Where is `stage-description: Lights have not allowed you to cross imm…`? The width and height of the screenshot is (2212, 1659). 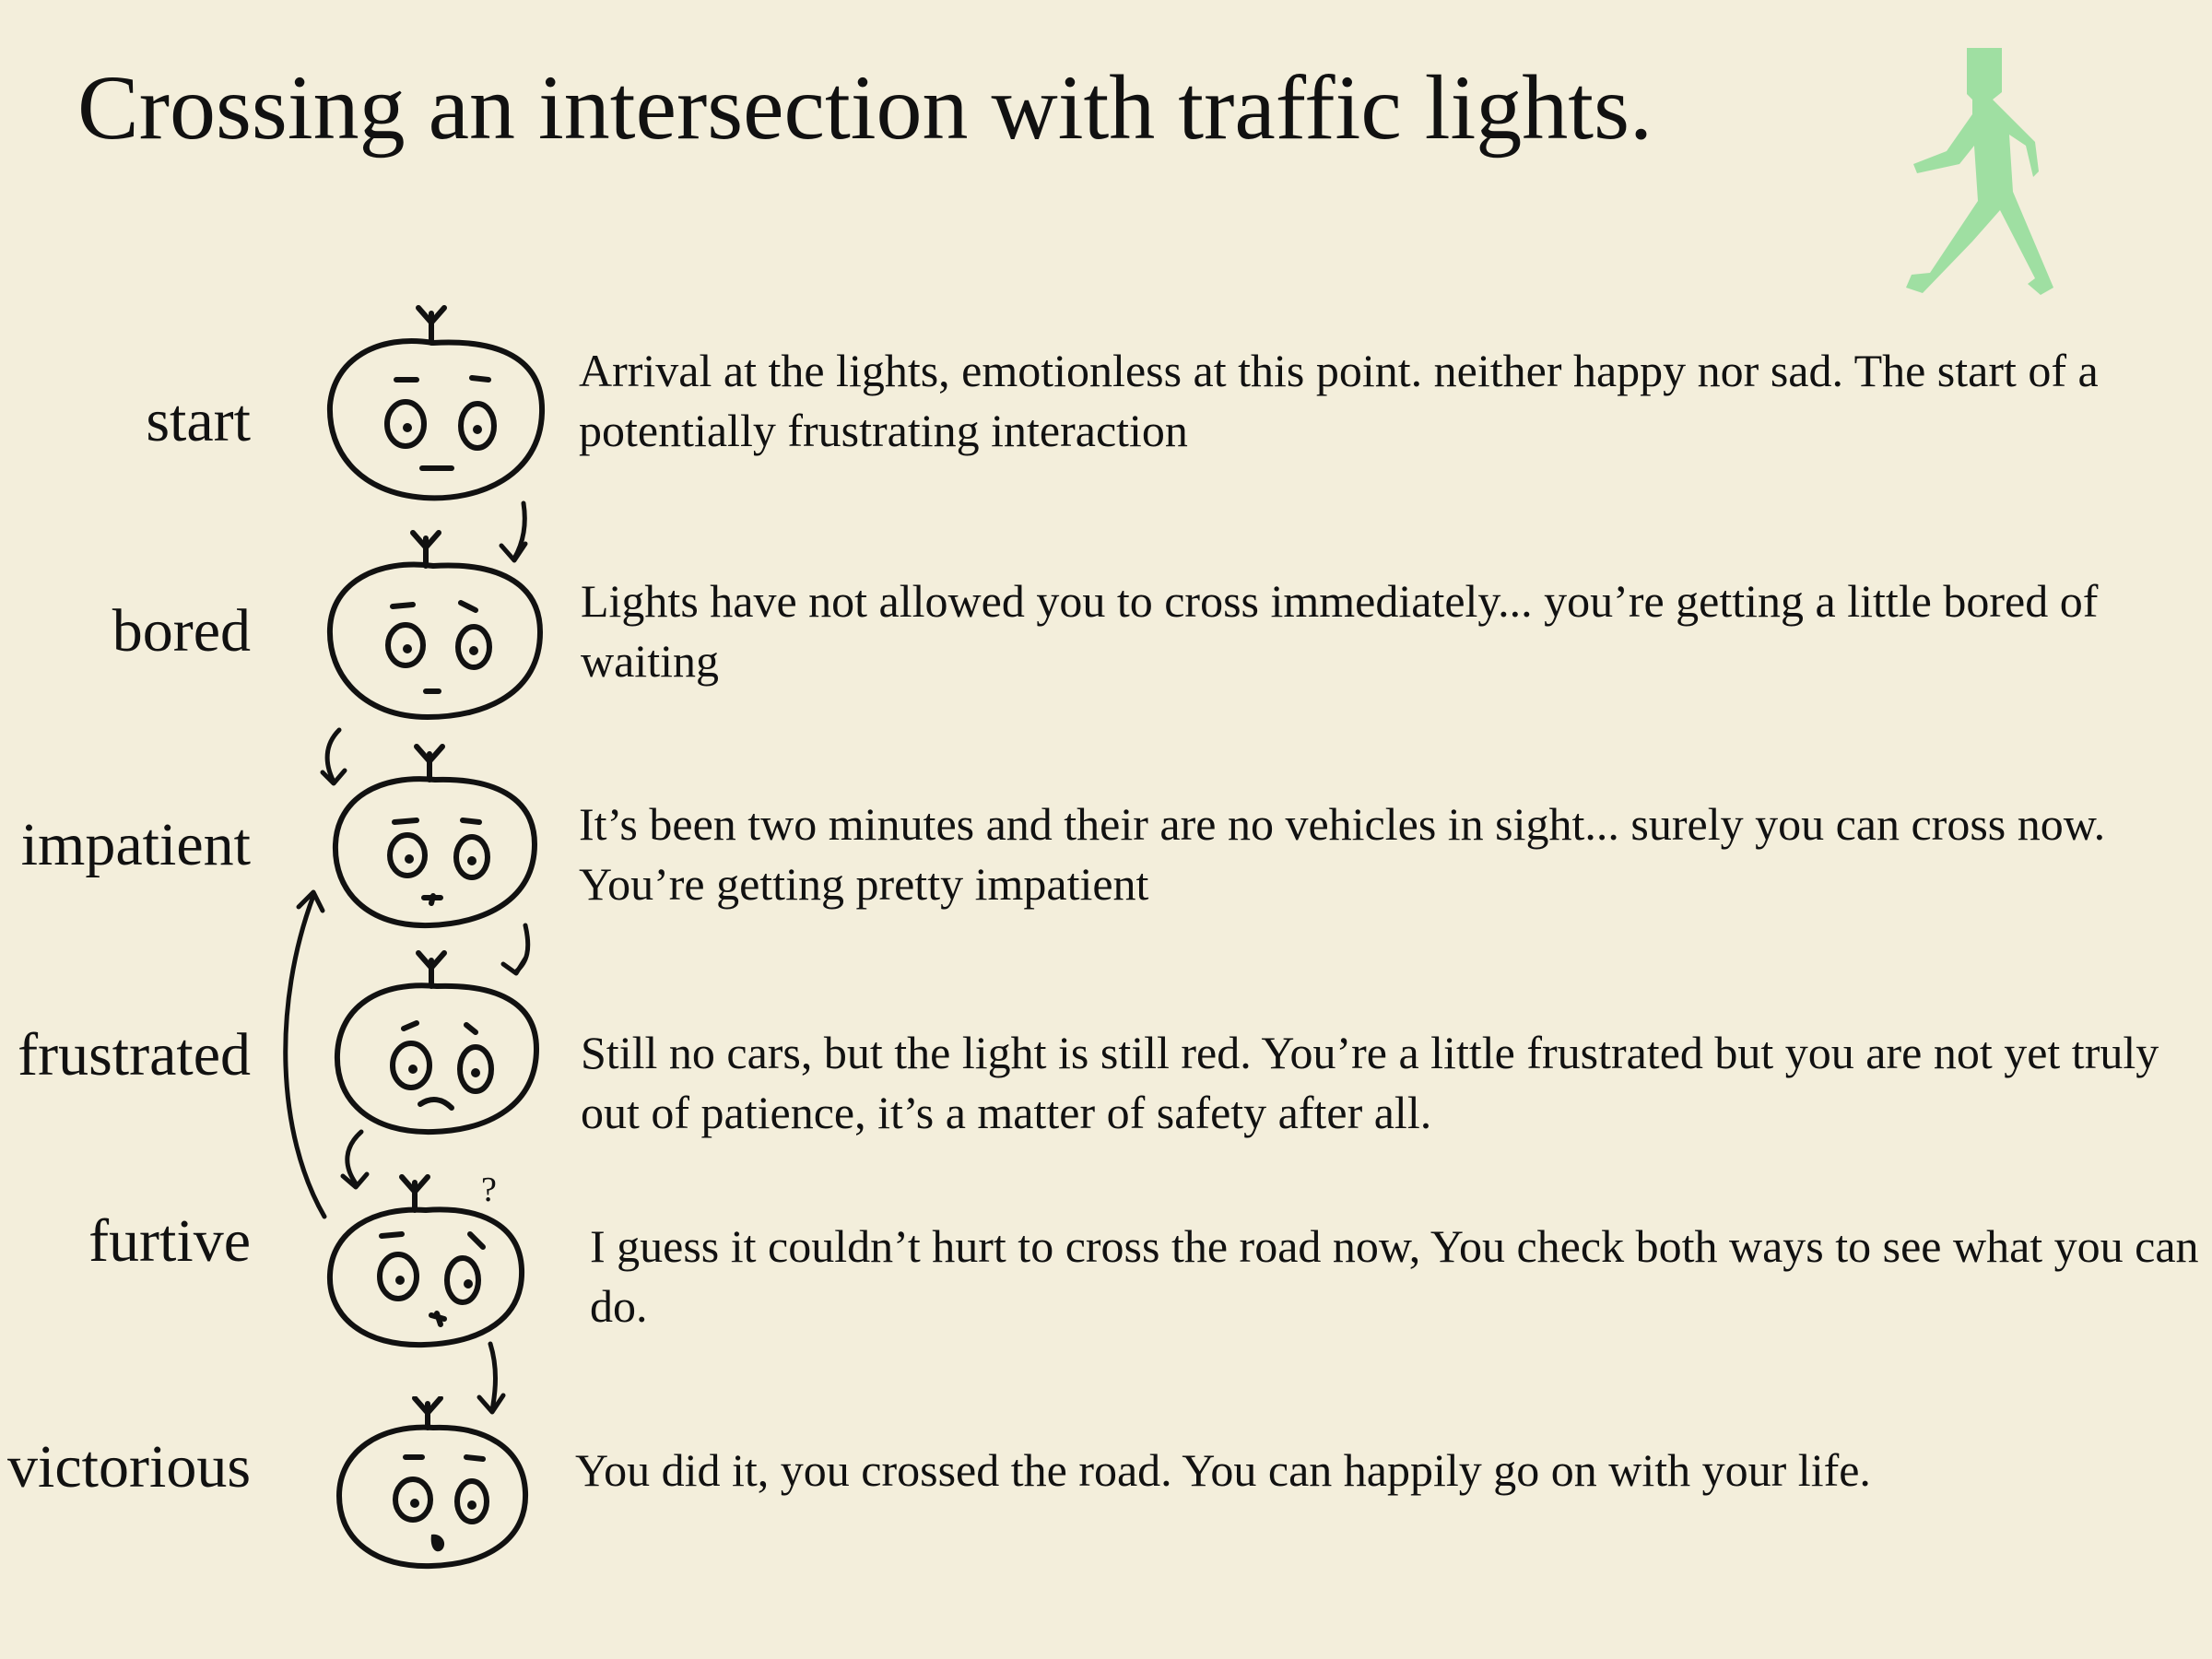
stage-description: Lights have not allowed you to cross imm… is located at coordinates (1340, 631).